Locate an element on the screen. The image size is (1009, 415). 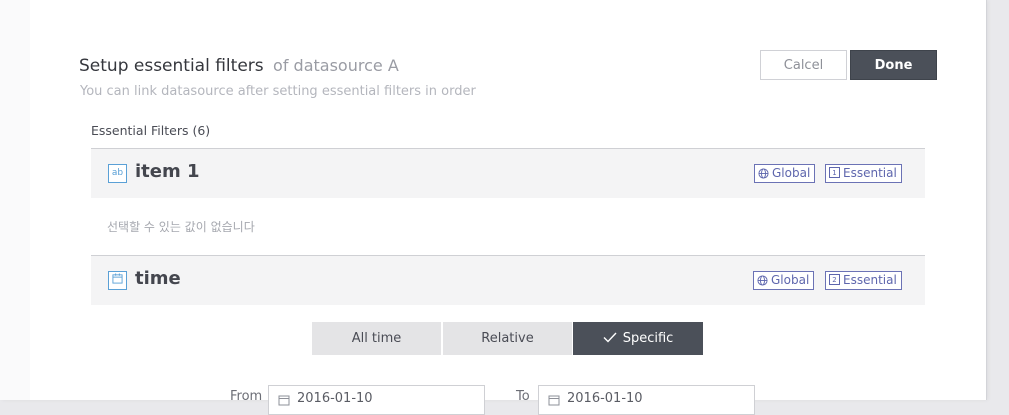
title-datasource: of datasource A is located at coordinates (336, 65).